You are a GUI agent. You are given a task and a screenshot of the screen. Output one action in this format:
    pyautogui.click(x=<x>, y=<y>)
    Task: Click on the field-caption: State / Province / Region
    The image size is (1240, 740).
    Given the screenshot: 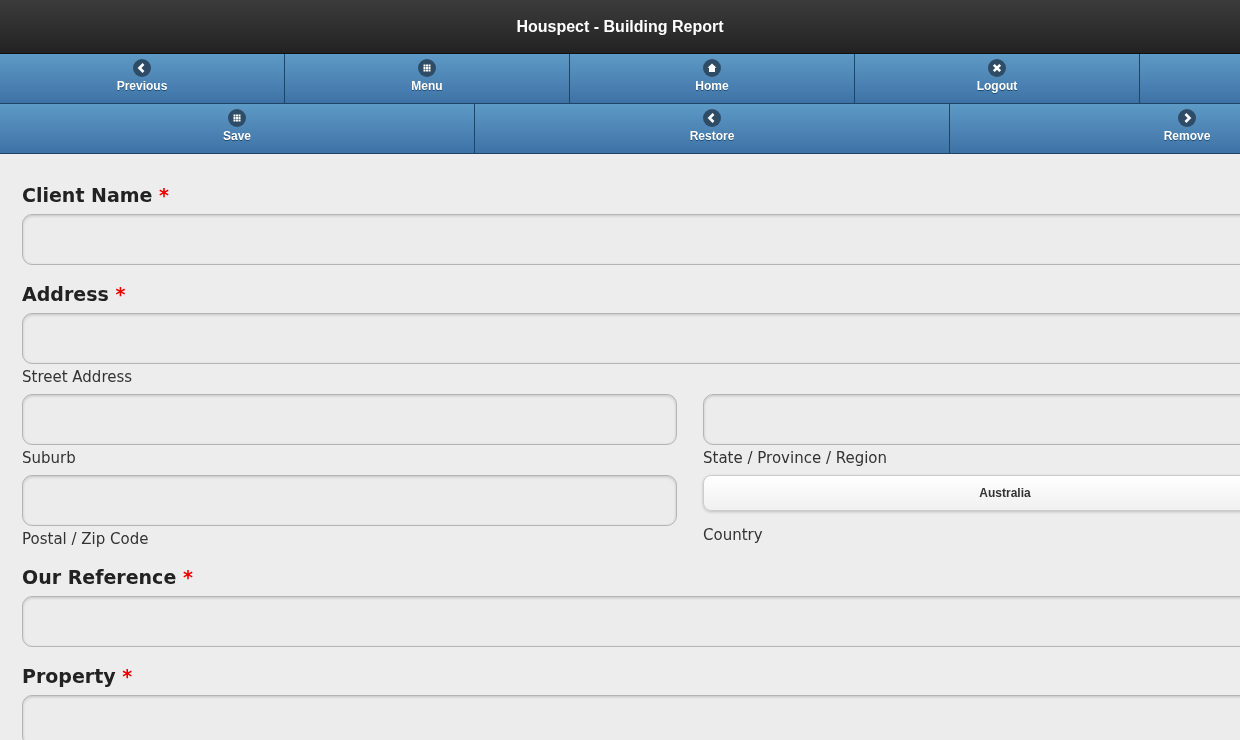 What is the action you would take?
    pyautogui.click(x=795, y=458)
    